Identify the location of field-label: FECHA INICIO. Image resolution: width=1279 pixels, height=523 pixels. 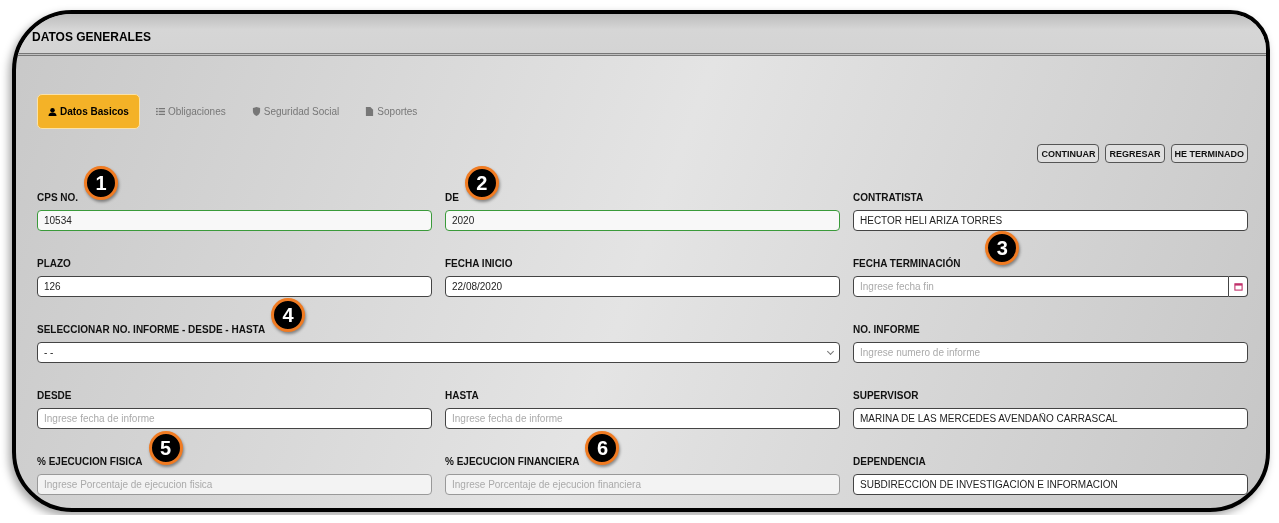
(479, 263).